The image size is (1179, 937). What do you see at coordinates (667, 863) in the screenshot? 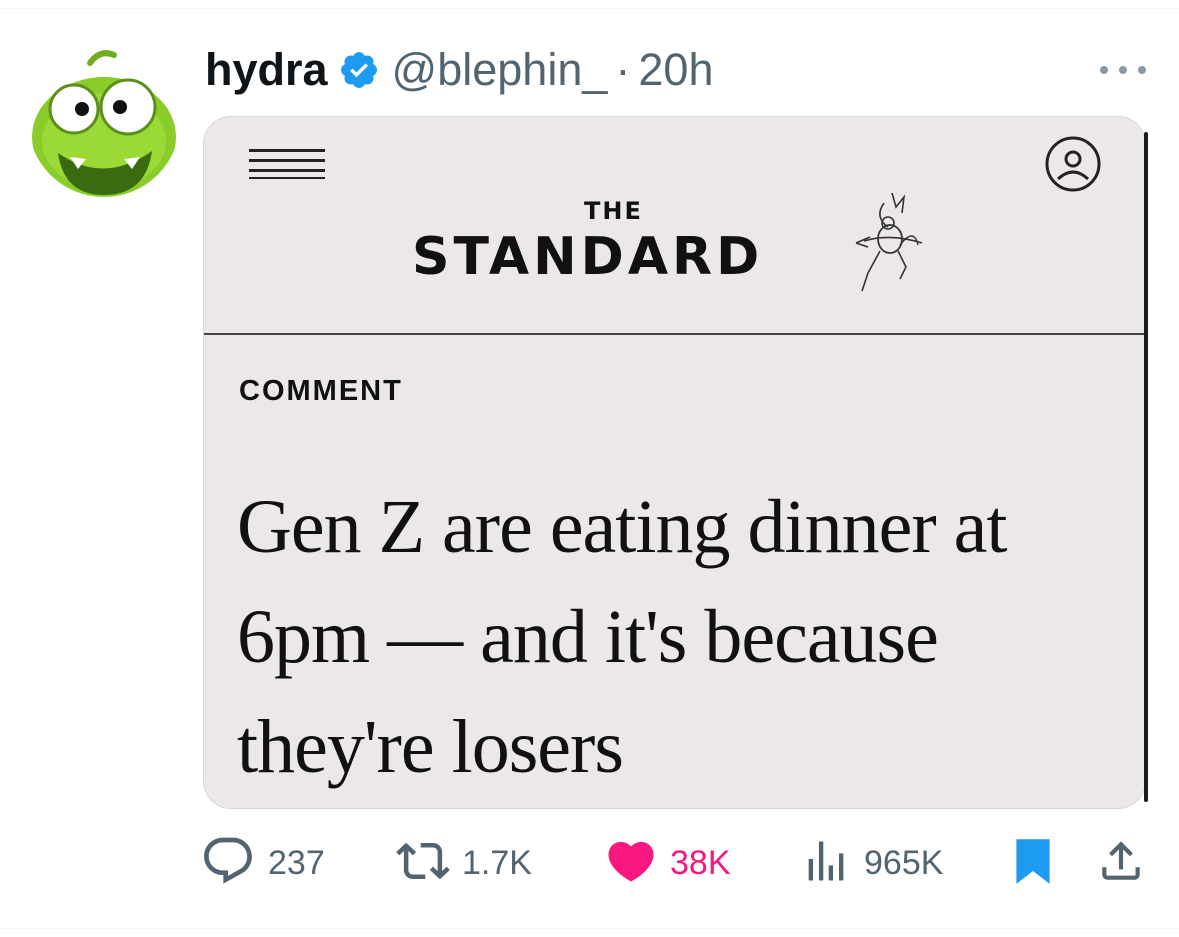
I see `like-button: 38K` at bounding box center [667, 863].